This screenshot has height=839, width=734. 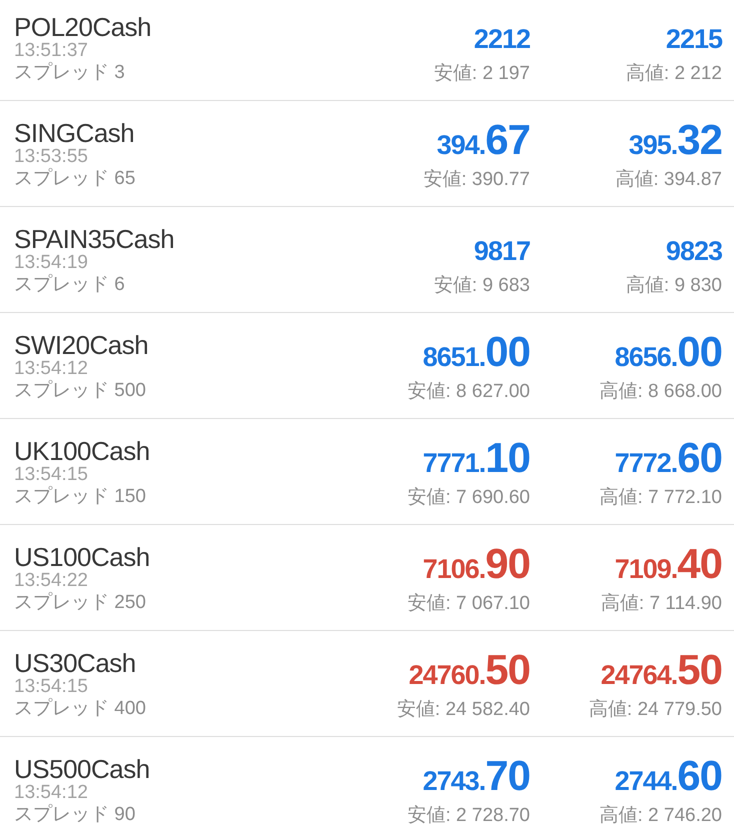 What do you see at coordinates (51, 157) in the screenshot?
I see `quote-time: 13:53:55` at bounding box center [51, 157].